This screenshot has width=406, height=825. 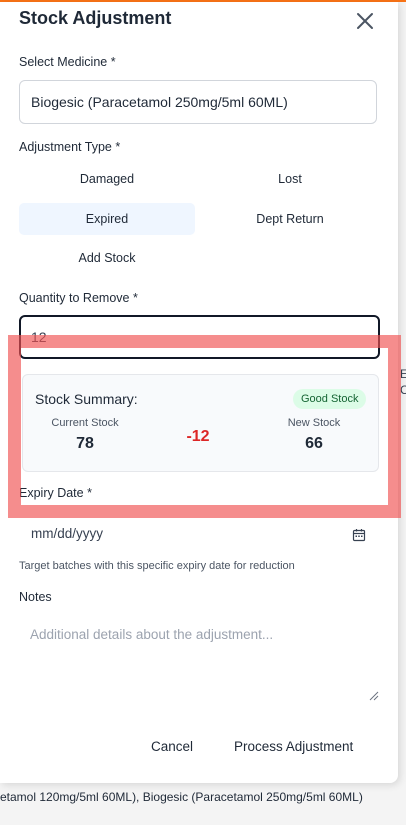 What do you see at coordinates (290, 219) in the screenshot?
I see `adjustment-option-dept-return: Dept Return` at bounding box center [290, 219].